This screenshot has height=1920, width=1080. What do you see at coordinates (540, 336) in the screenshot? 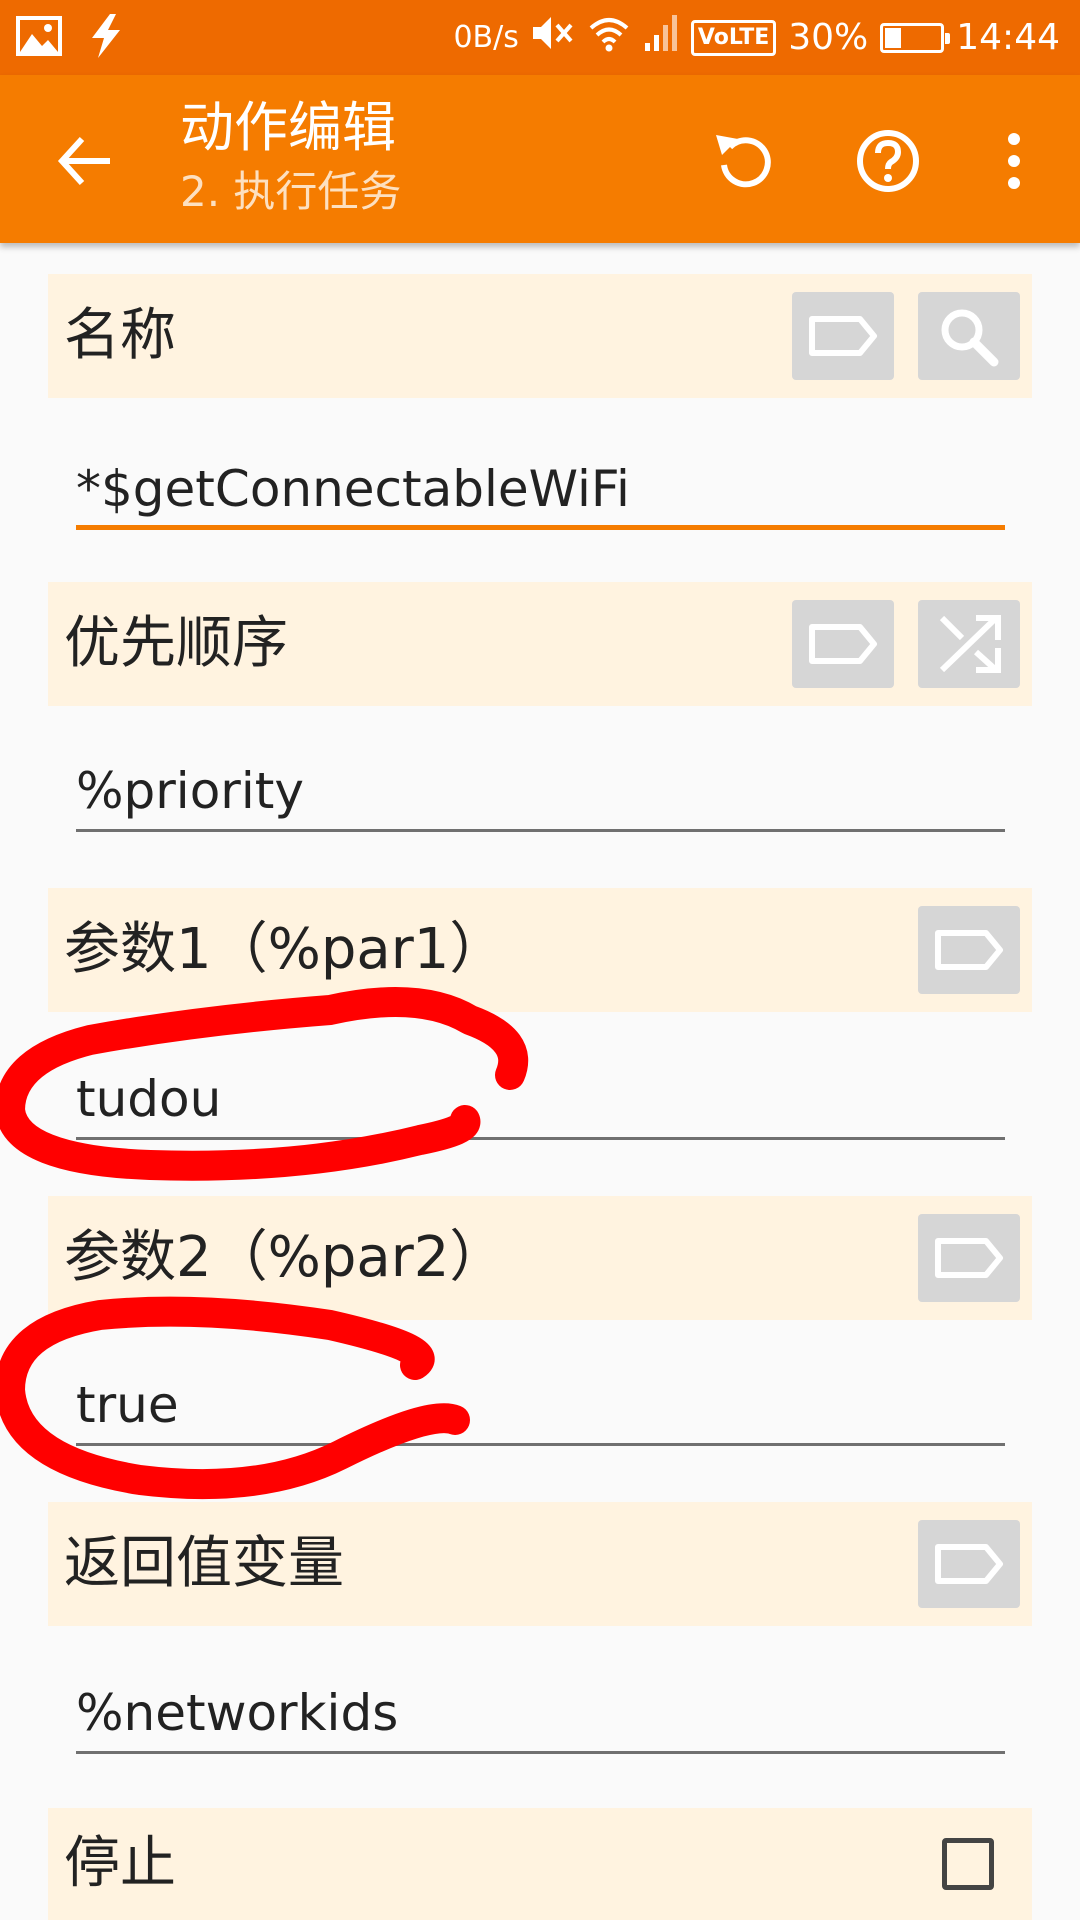
I see `name-section: 名称` at bounding box center [540, 336].